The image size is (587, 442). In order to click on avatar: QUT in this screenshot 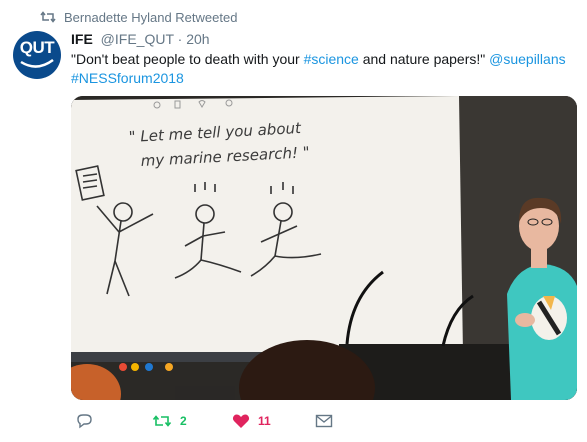, I will do `click(37, 55)`.